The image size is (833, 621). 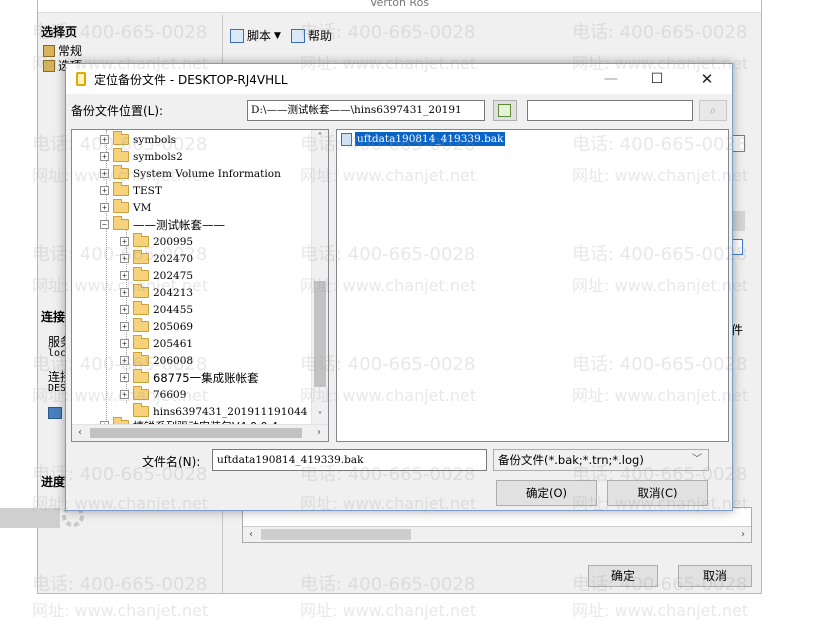 I want to click on tree-vertical-scrollbar: ˄ ˅, so click(x=319, y=277).